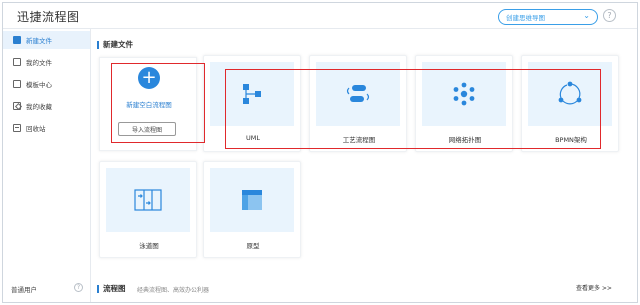 Image resolution: width=640 pixels, height=305 pixels. I want to click on prototype-icon, so click(252, 200).